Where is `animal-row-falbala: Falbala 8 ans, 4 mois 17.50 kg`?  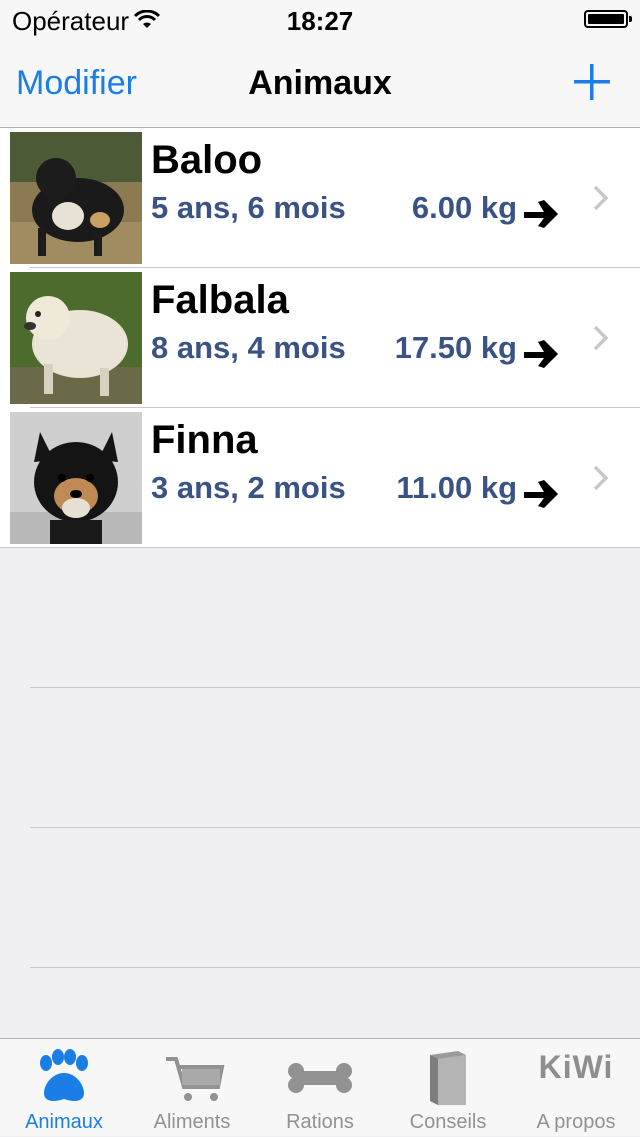 animal-row-falbala: Falbala 8 ans, 4 mois 17.50 kg is located at coordinates (320, 338).